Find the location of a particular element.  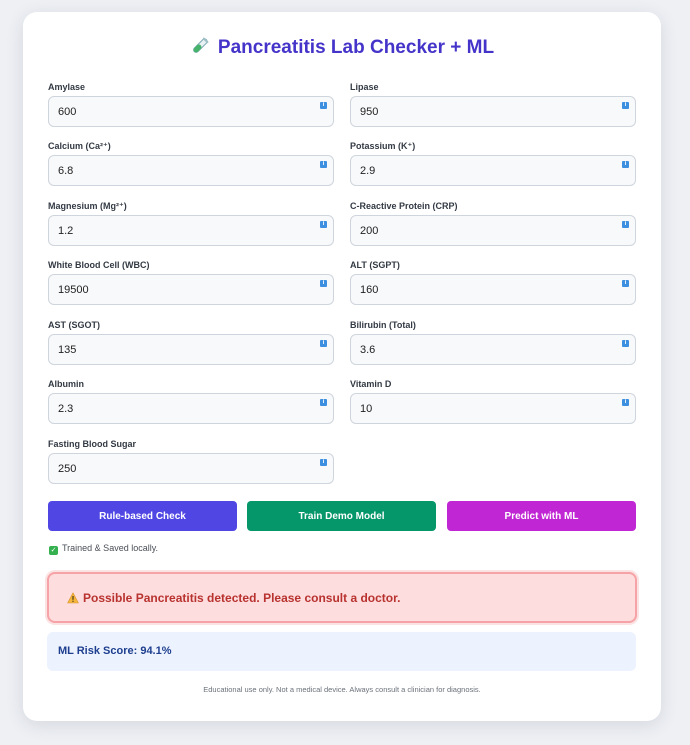

field-label: Calcium (Ca²⁺) is located at coordinates (79, 146).